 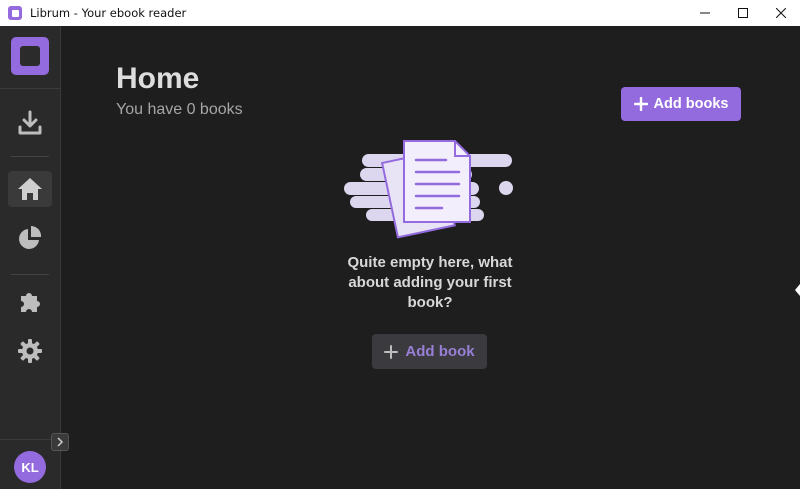 I want to click on sidebar-item-download, so click(x=30, y=123).